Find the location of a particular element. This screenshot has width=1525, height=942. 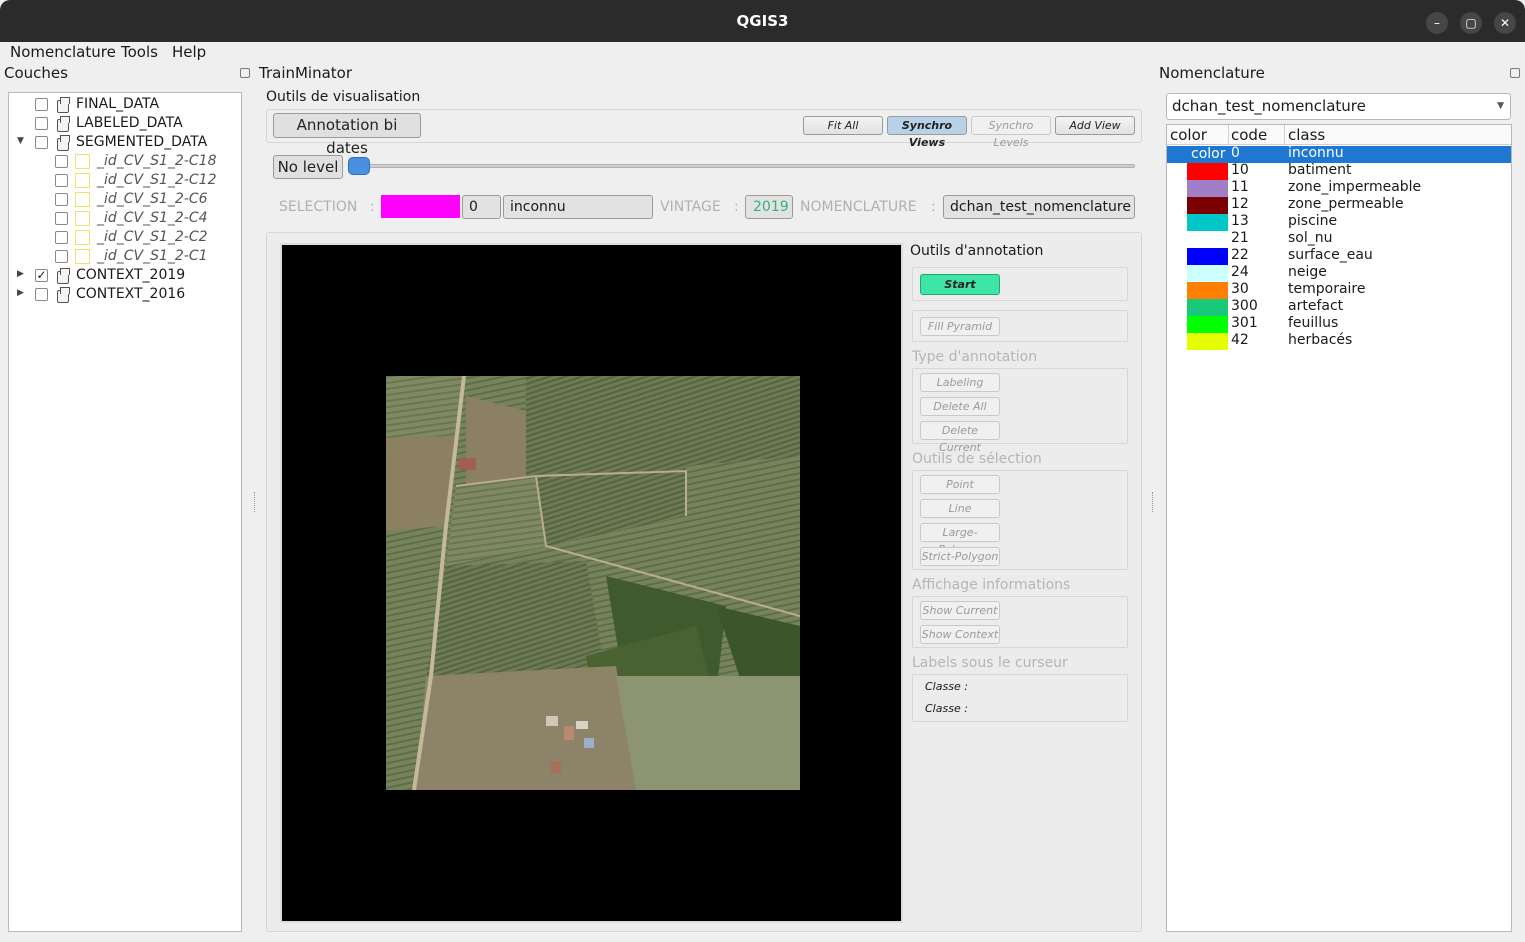

window-title: QGIS3 is located at coordinates (762, 21).